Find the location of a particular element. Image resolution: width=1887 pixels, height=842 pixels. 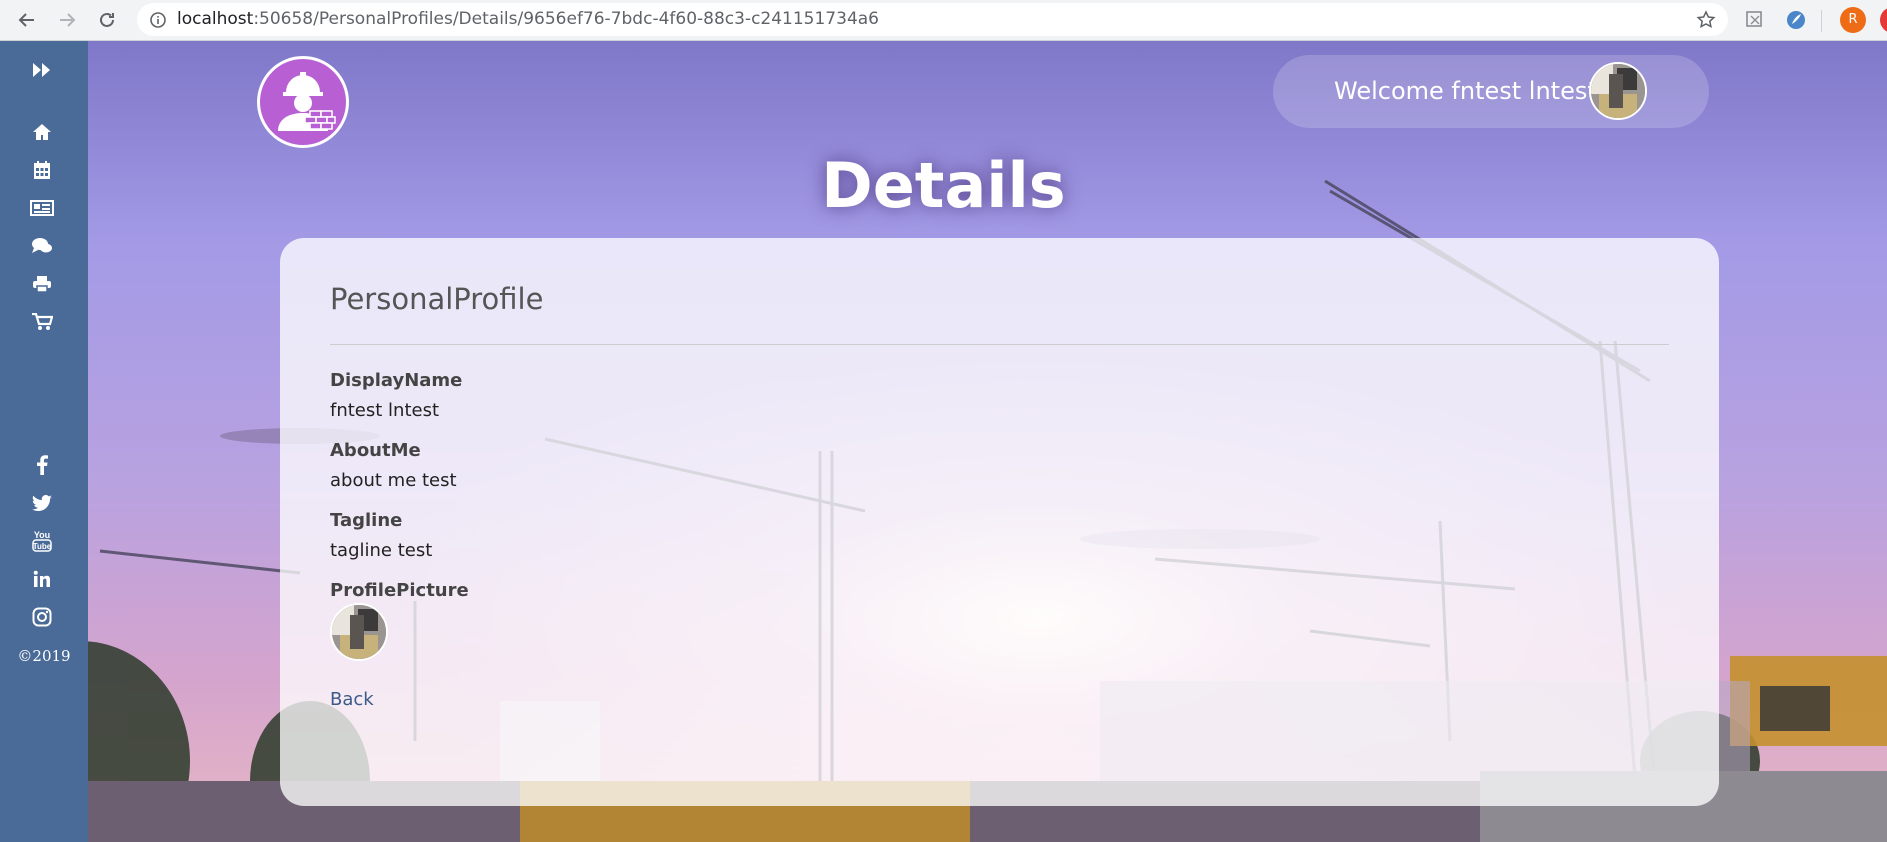

welcome-text: Welcome fntest lntest is located at coordinates (1465, 91).